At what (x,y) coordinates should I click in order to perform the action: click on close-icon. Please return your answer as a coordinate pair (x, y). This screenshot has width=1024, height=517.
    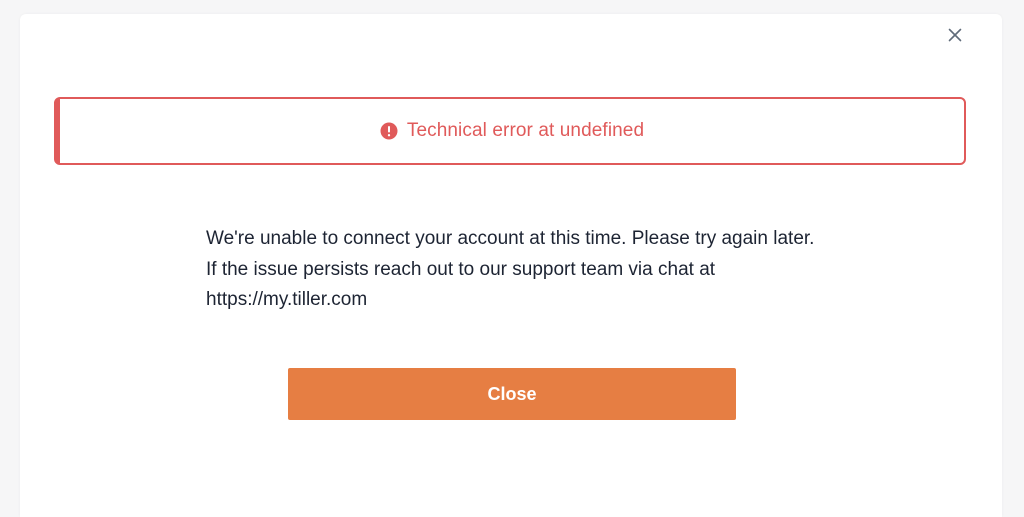
    Looking at the image, I should click on (955, 35).